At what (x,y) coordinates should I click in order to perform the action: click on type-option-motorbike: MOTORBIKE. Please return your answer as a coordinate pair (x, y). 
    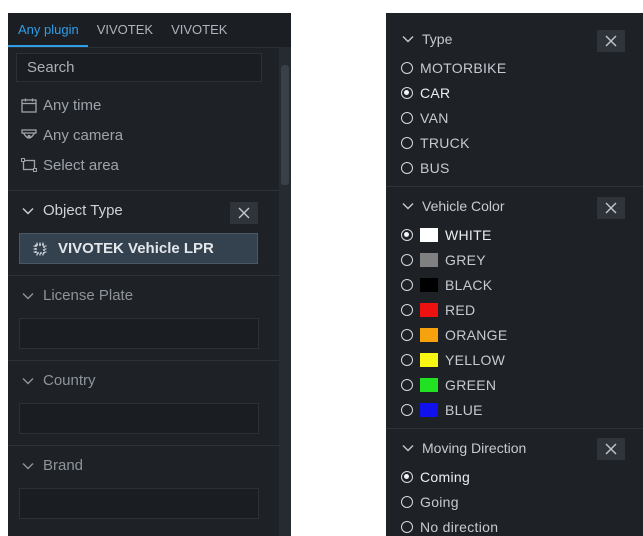
    Looking at the image, I should click on (453, 68).